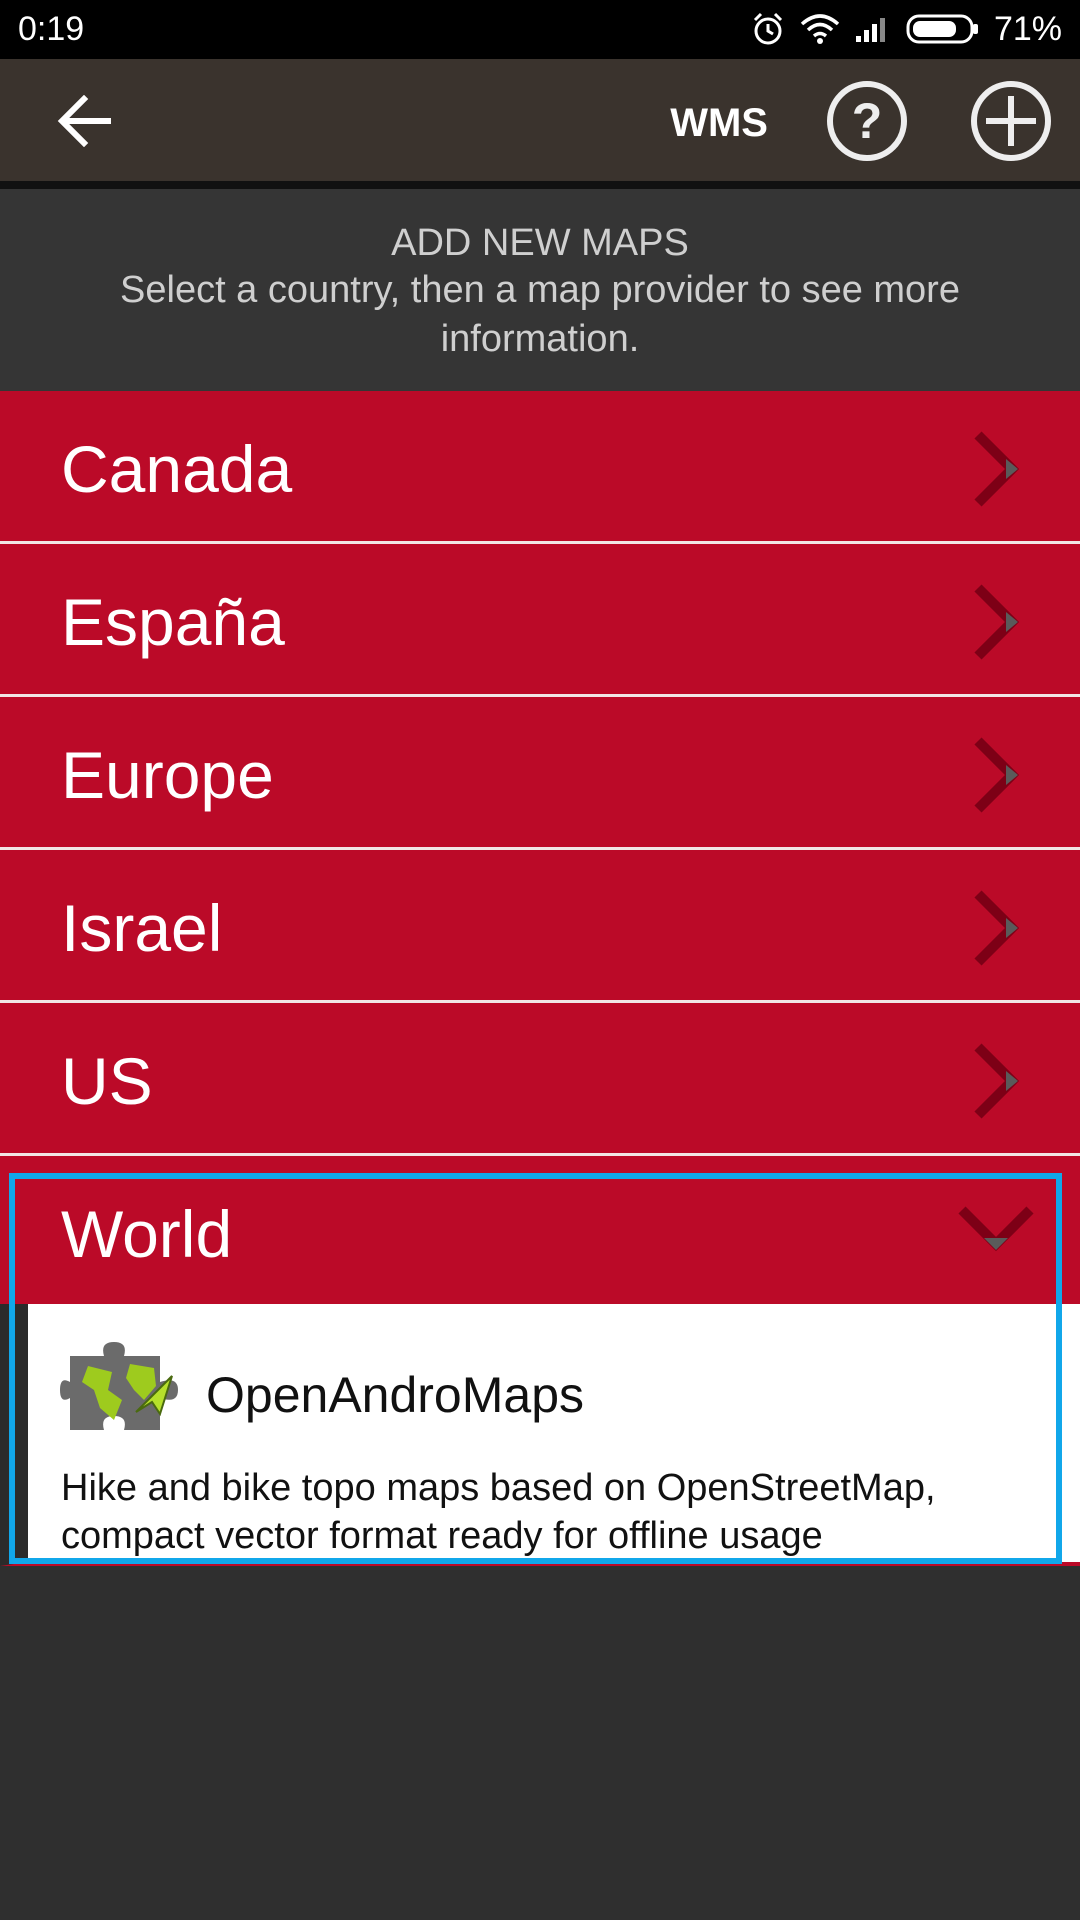 Image resolution: width=1080 pixels, height=1920 pixels. Describe the element at coordinates (942, 29) in the screenshot. I see `battery-icon` at that location.